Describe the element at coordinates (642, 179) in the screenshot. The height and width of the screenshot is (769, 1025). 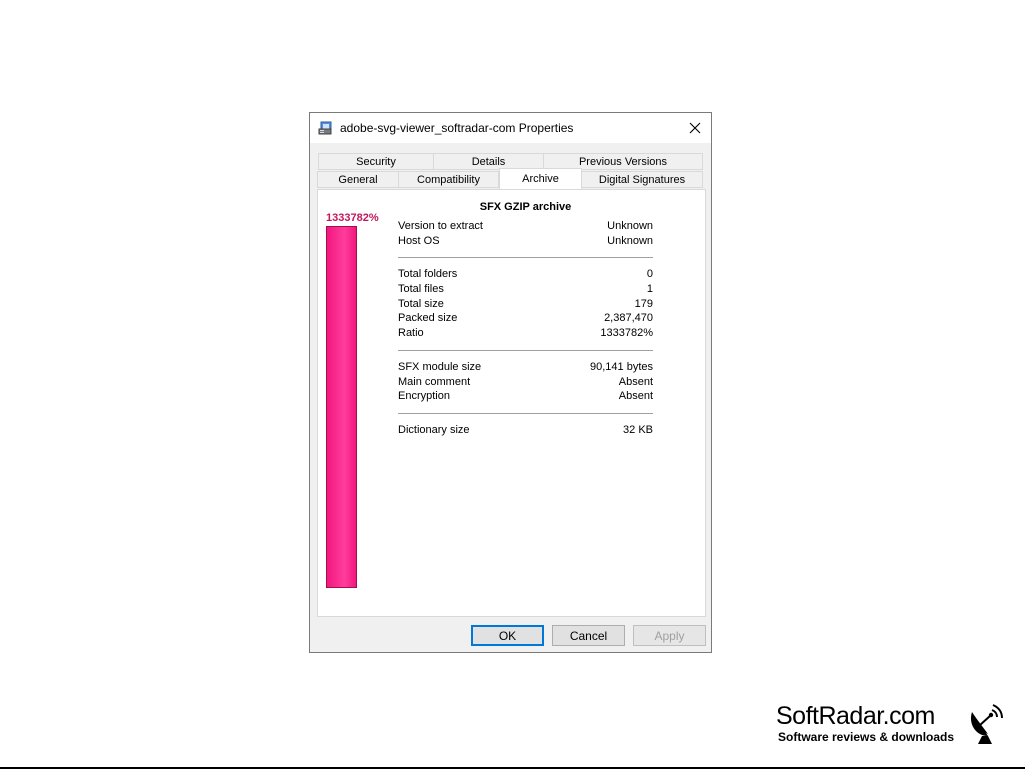
I see `tab-digital-signatures: Digital Signatures` at that location.